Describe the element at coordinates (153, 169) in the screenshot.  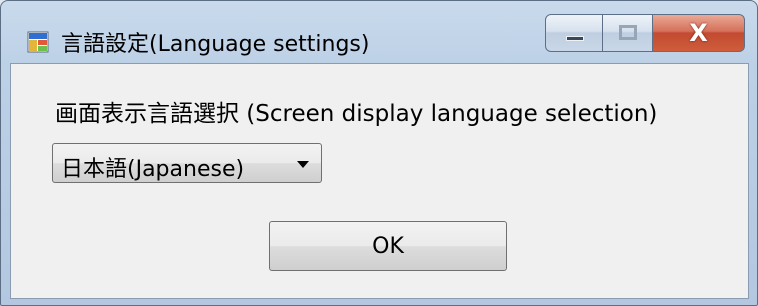
I see `language-select-value: 日本語(Japanese)` at that location.